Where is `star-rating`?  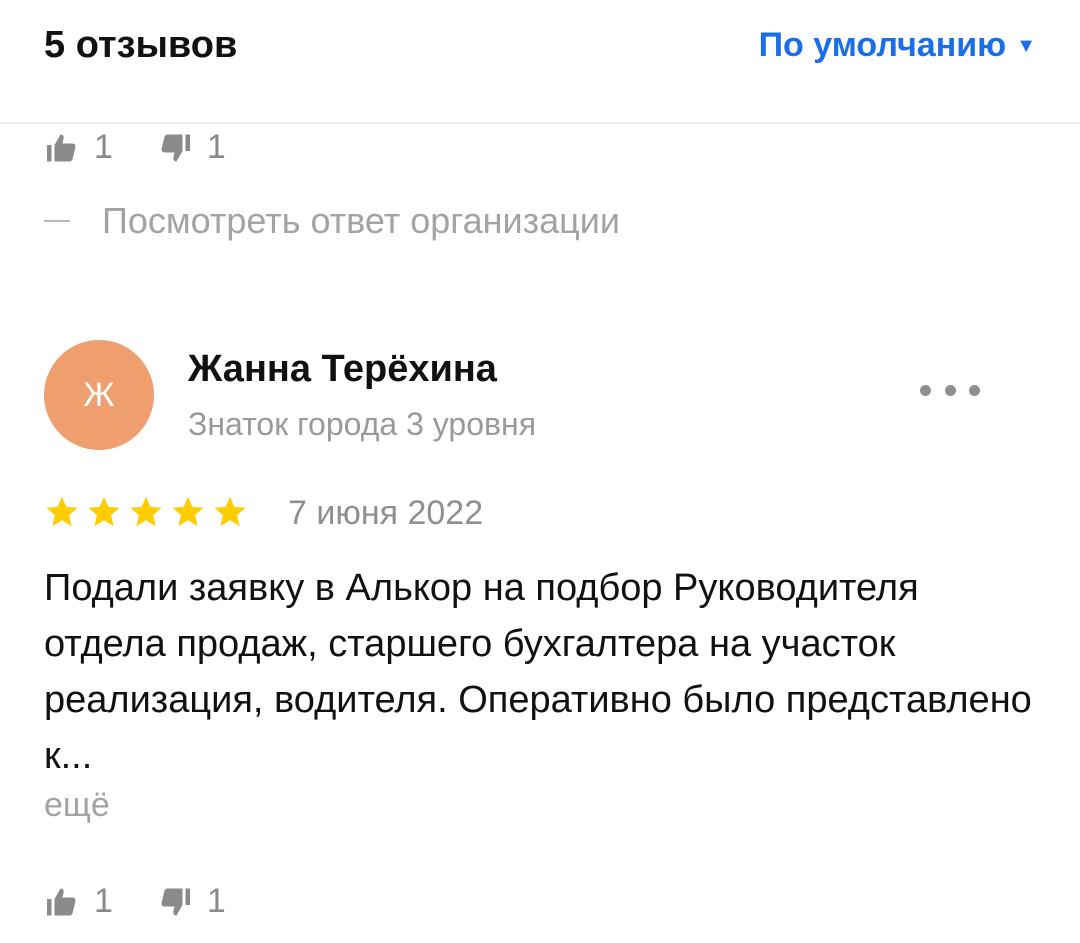 star-rating is located at coordinates (149, 512).